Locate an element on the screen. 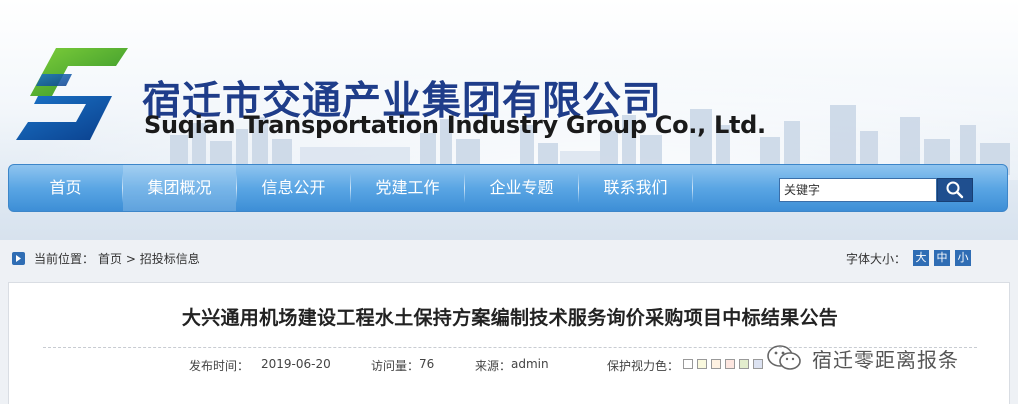 The width and height of the screenshot is (1018, 404). breadcrumb-label: 当前位置： is located at coordinates (64, 259).